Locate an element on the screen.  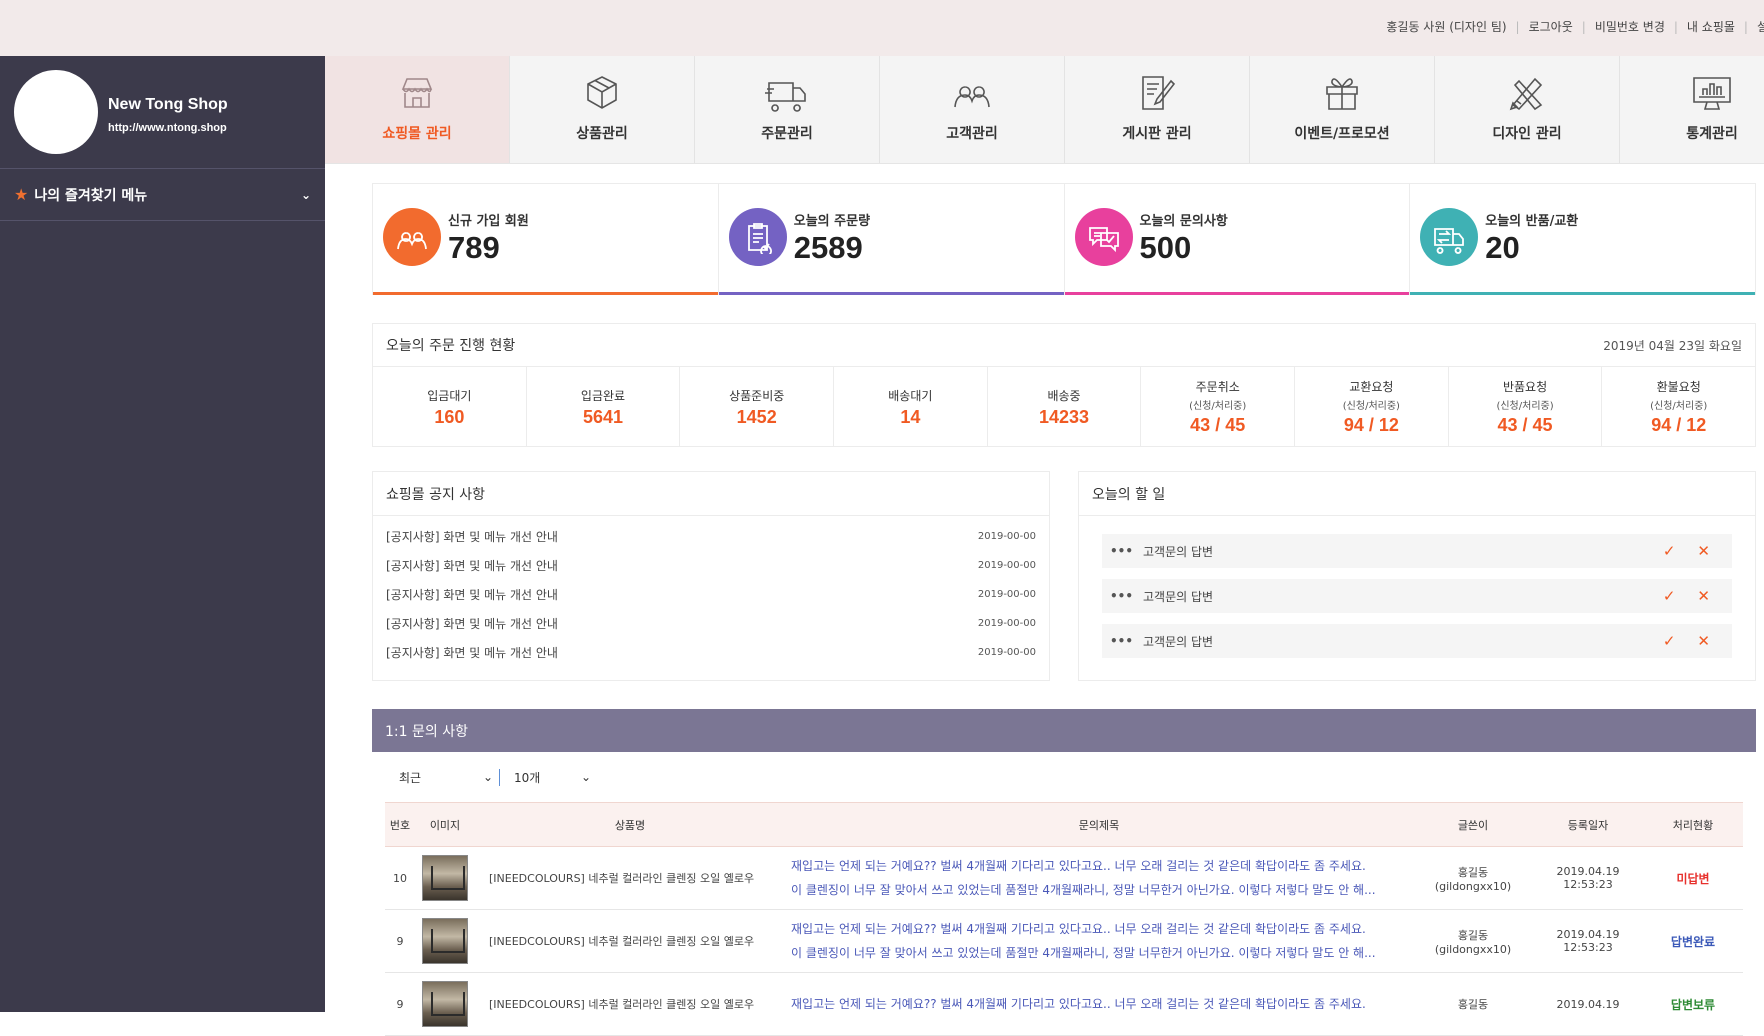
notice-date: 2019-00-00 is located at coordinates (1006, 594).